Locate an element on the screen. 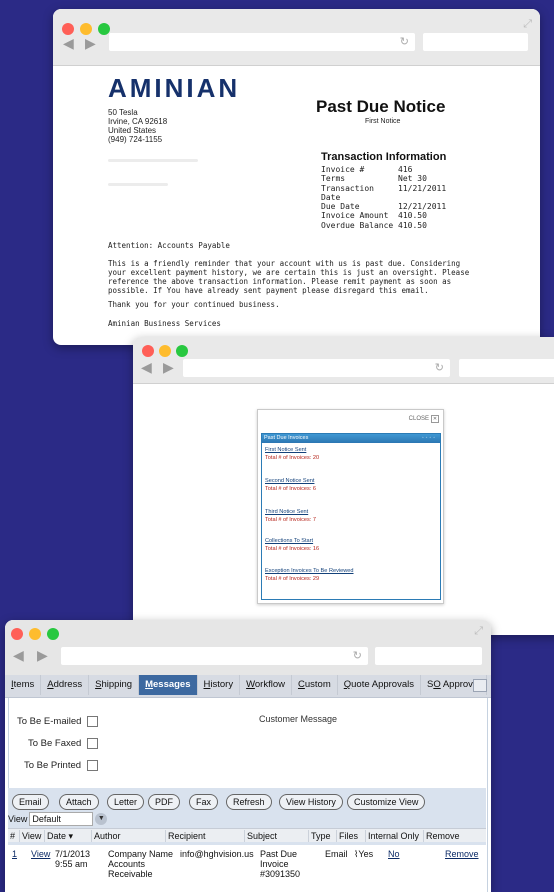 This screenshot has height=892, width=554. to-be-emailed-checkbox is located at coordinates (93, 721).